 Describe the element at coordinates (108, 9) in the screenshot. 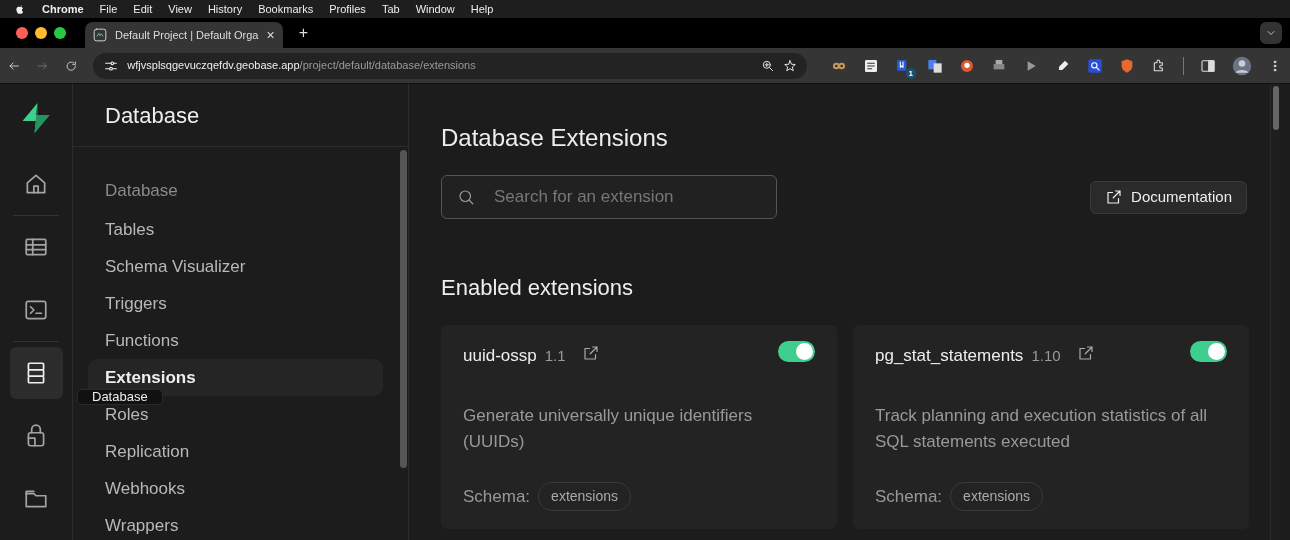

I see `menu-item: File` at that location.